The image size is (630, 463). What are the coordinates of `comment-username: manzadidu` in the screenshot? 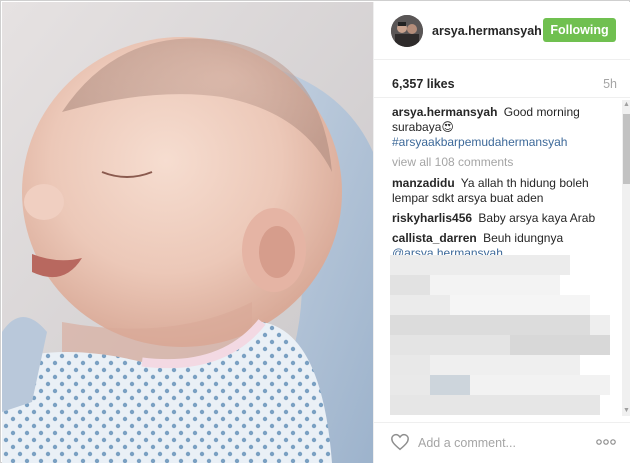 It's located at (423, 183).